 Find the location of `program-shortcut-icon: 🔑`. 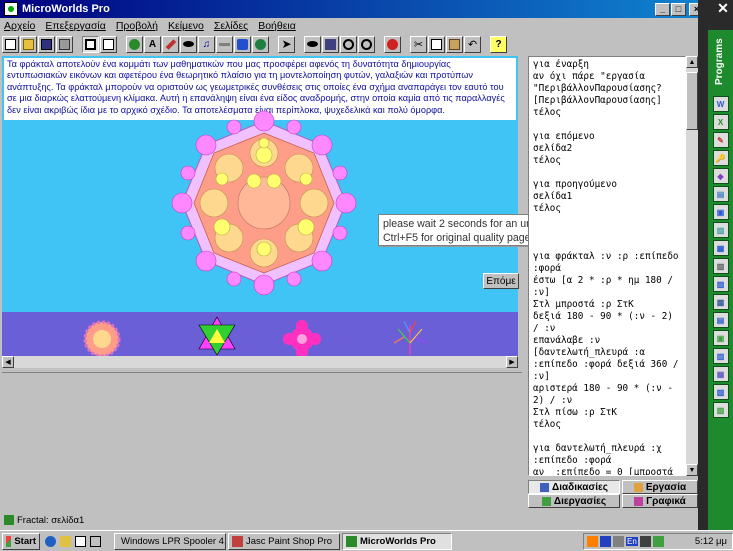

program-shortcut-icon: 🔑 is located at coordinates (720, 158).